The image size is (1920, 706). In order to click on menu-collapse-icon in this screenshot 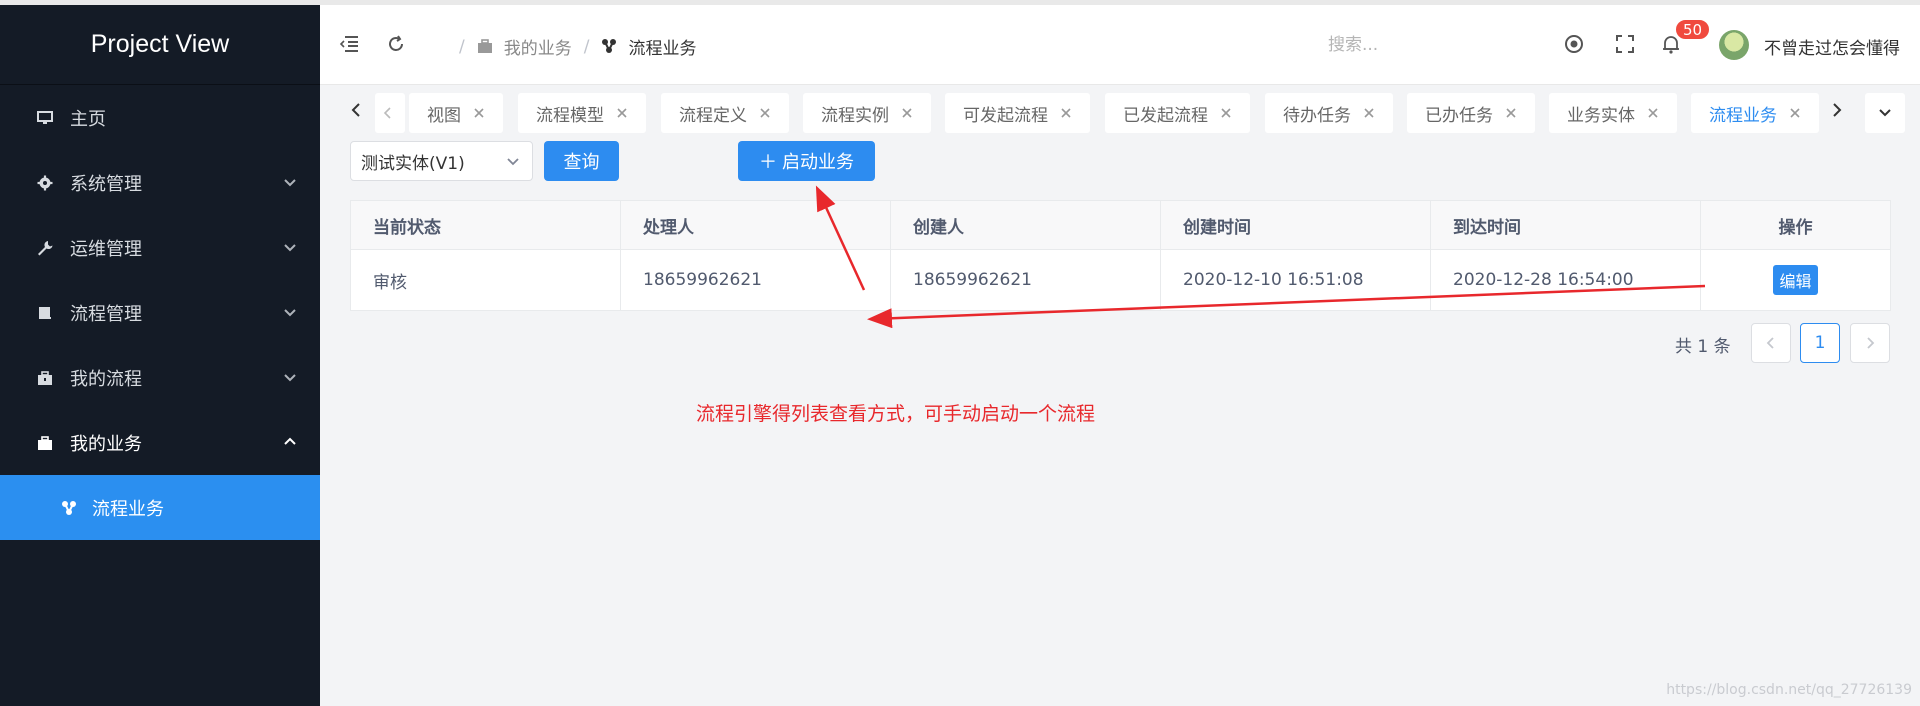, I will do `click(349, 44)`.